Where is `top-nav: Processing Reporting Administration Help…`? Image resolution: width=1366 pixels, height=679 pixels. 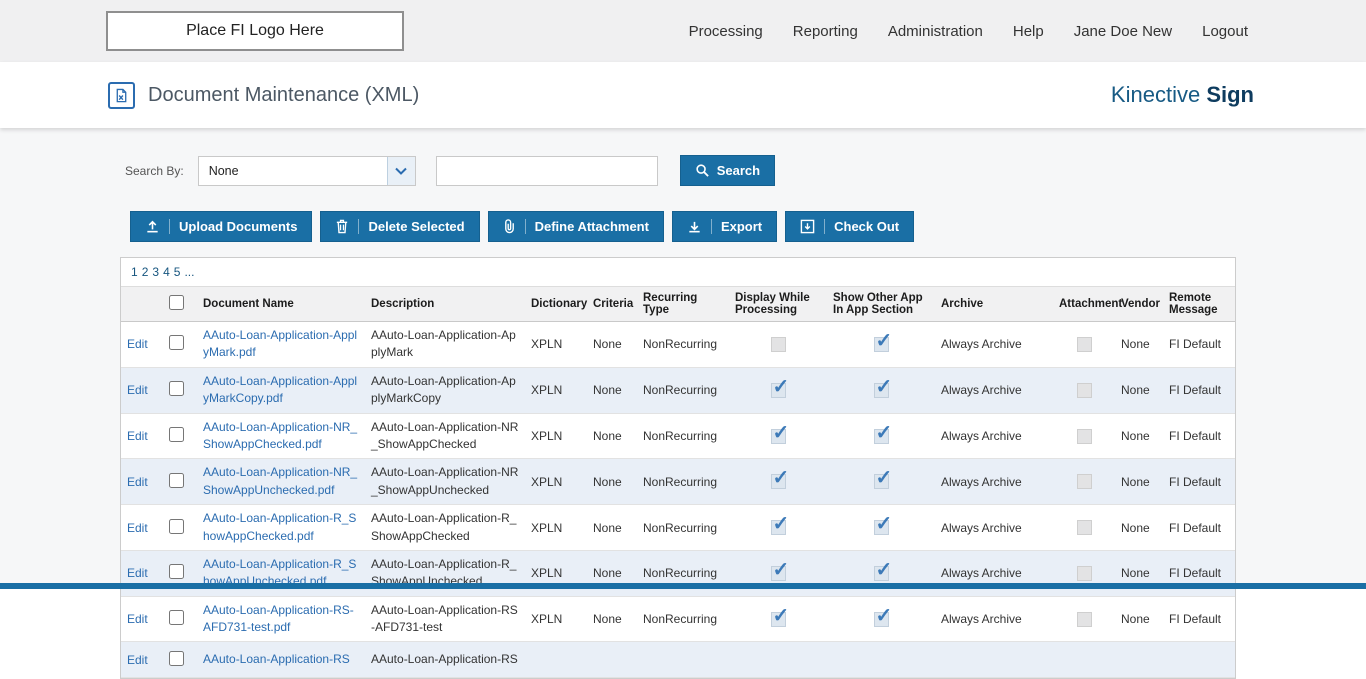 top-nav: Processing Reporting Administration Help… is located at coordinates (968, 31).